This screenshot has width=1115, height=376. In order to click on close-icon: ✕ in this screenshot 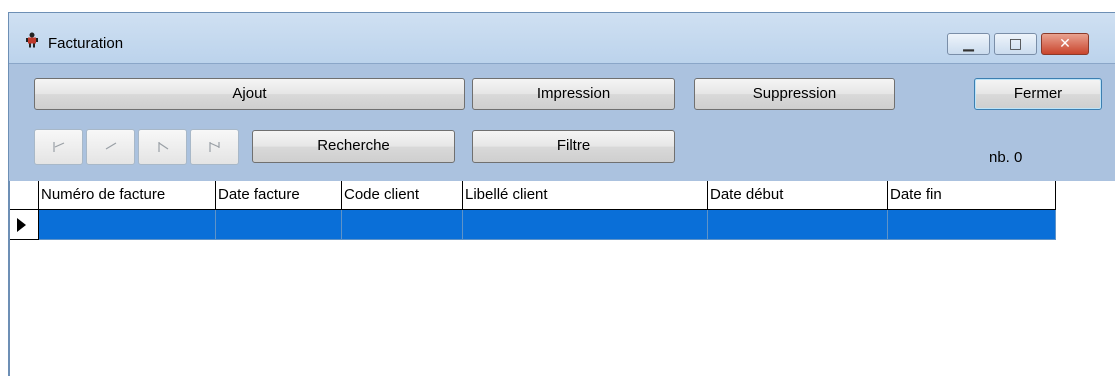, I will do `click(1065, 44)`.